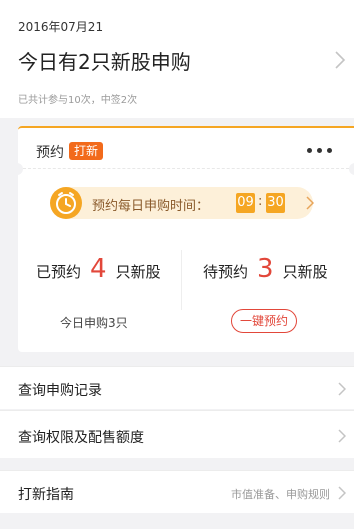  I want to click on pending-count: 3, so click(265, 269).